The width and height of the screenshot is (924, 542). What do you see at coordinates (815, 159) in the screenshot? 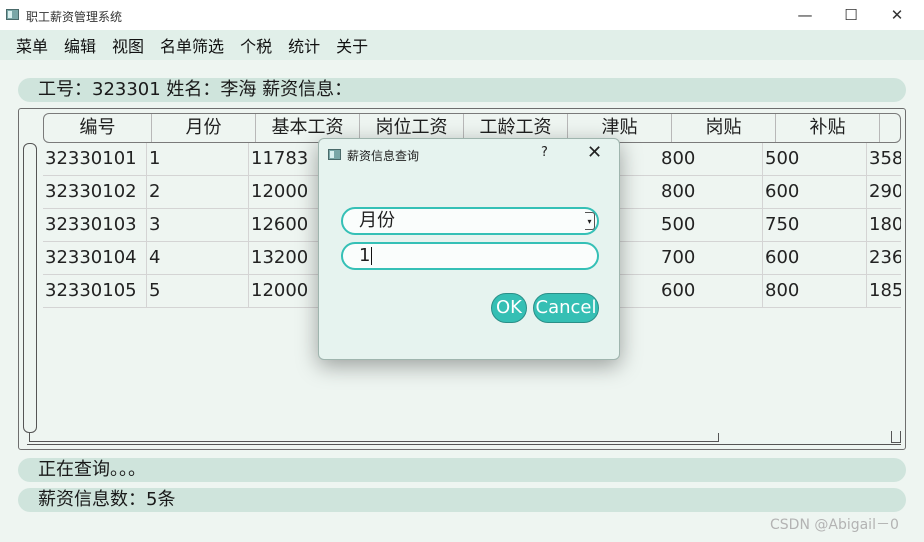
I see `cell-subsidy: 500` at bounding box center [815, 159].